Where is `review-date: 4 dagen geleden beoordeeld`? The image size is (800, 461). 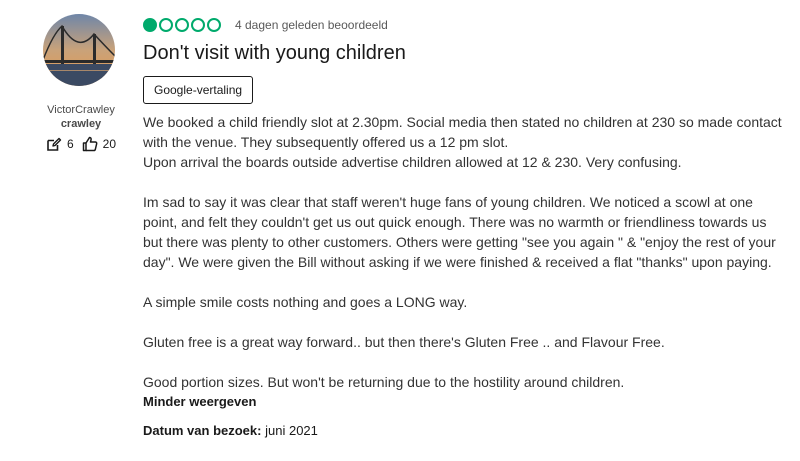 review-date: 4 dagen geleden beoordeeld is located at coordinates (311, 25).